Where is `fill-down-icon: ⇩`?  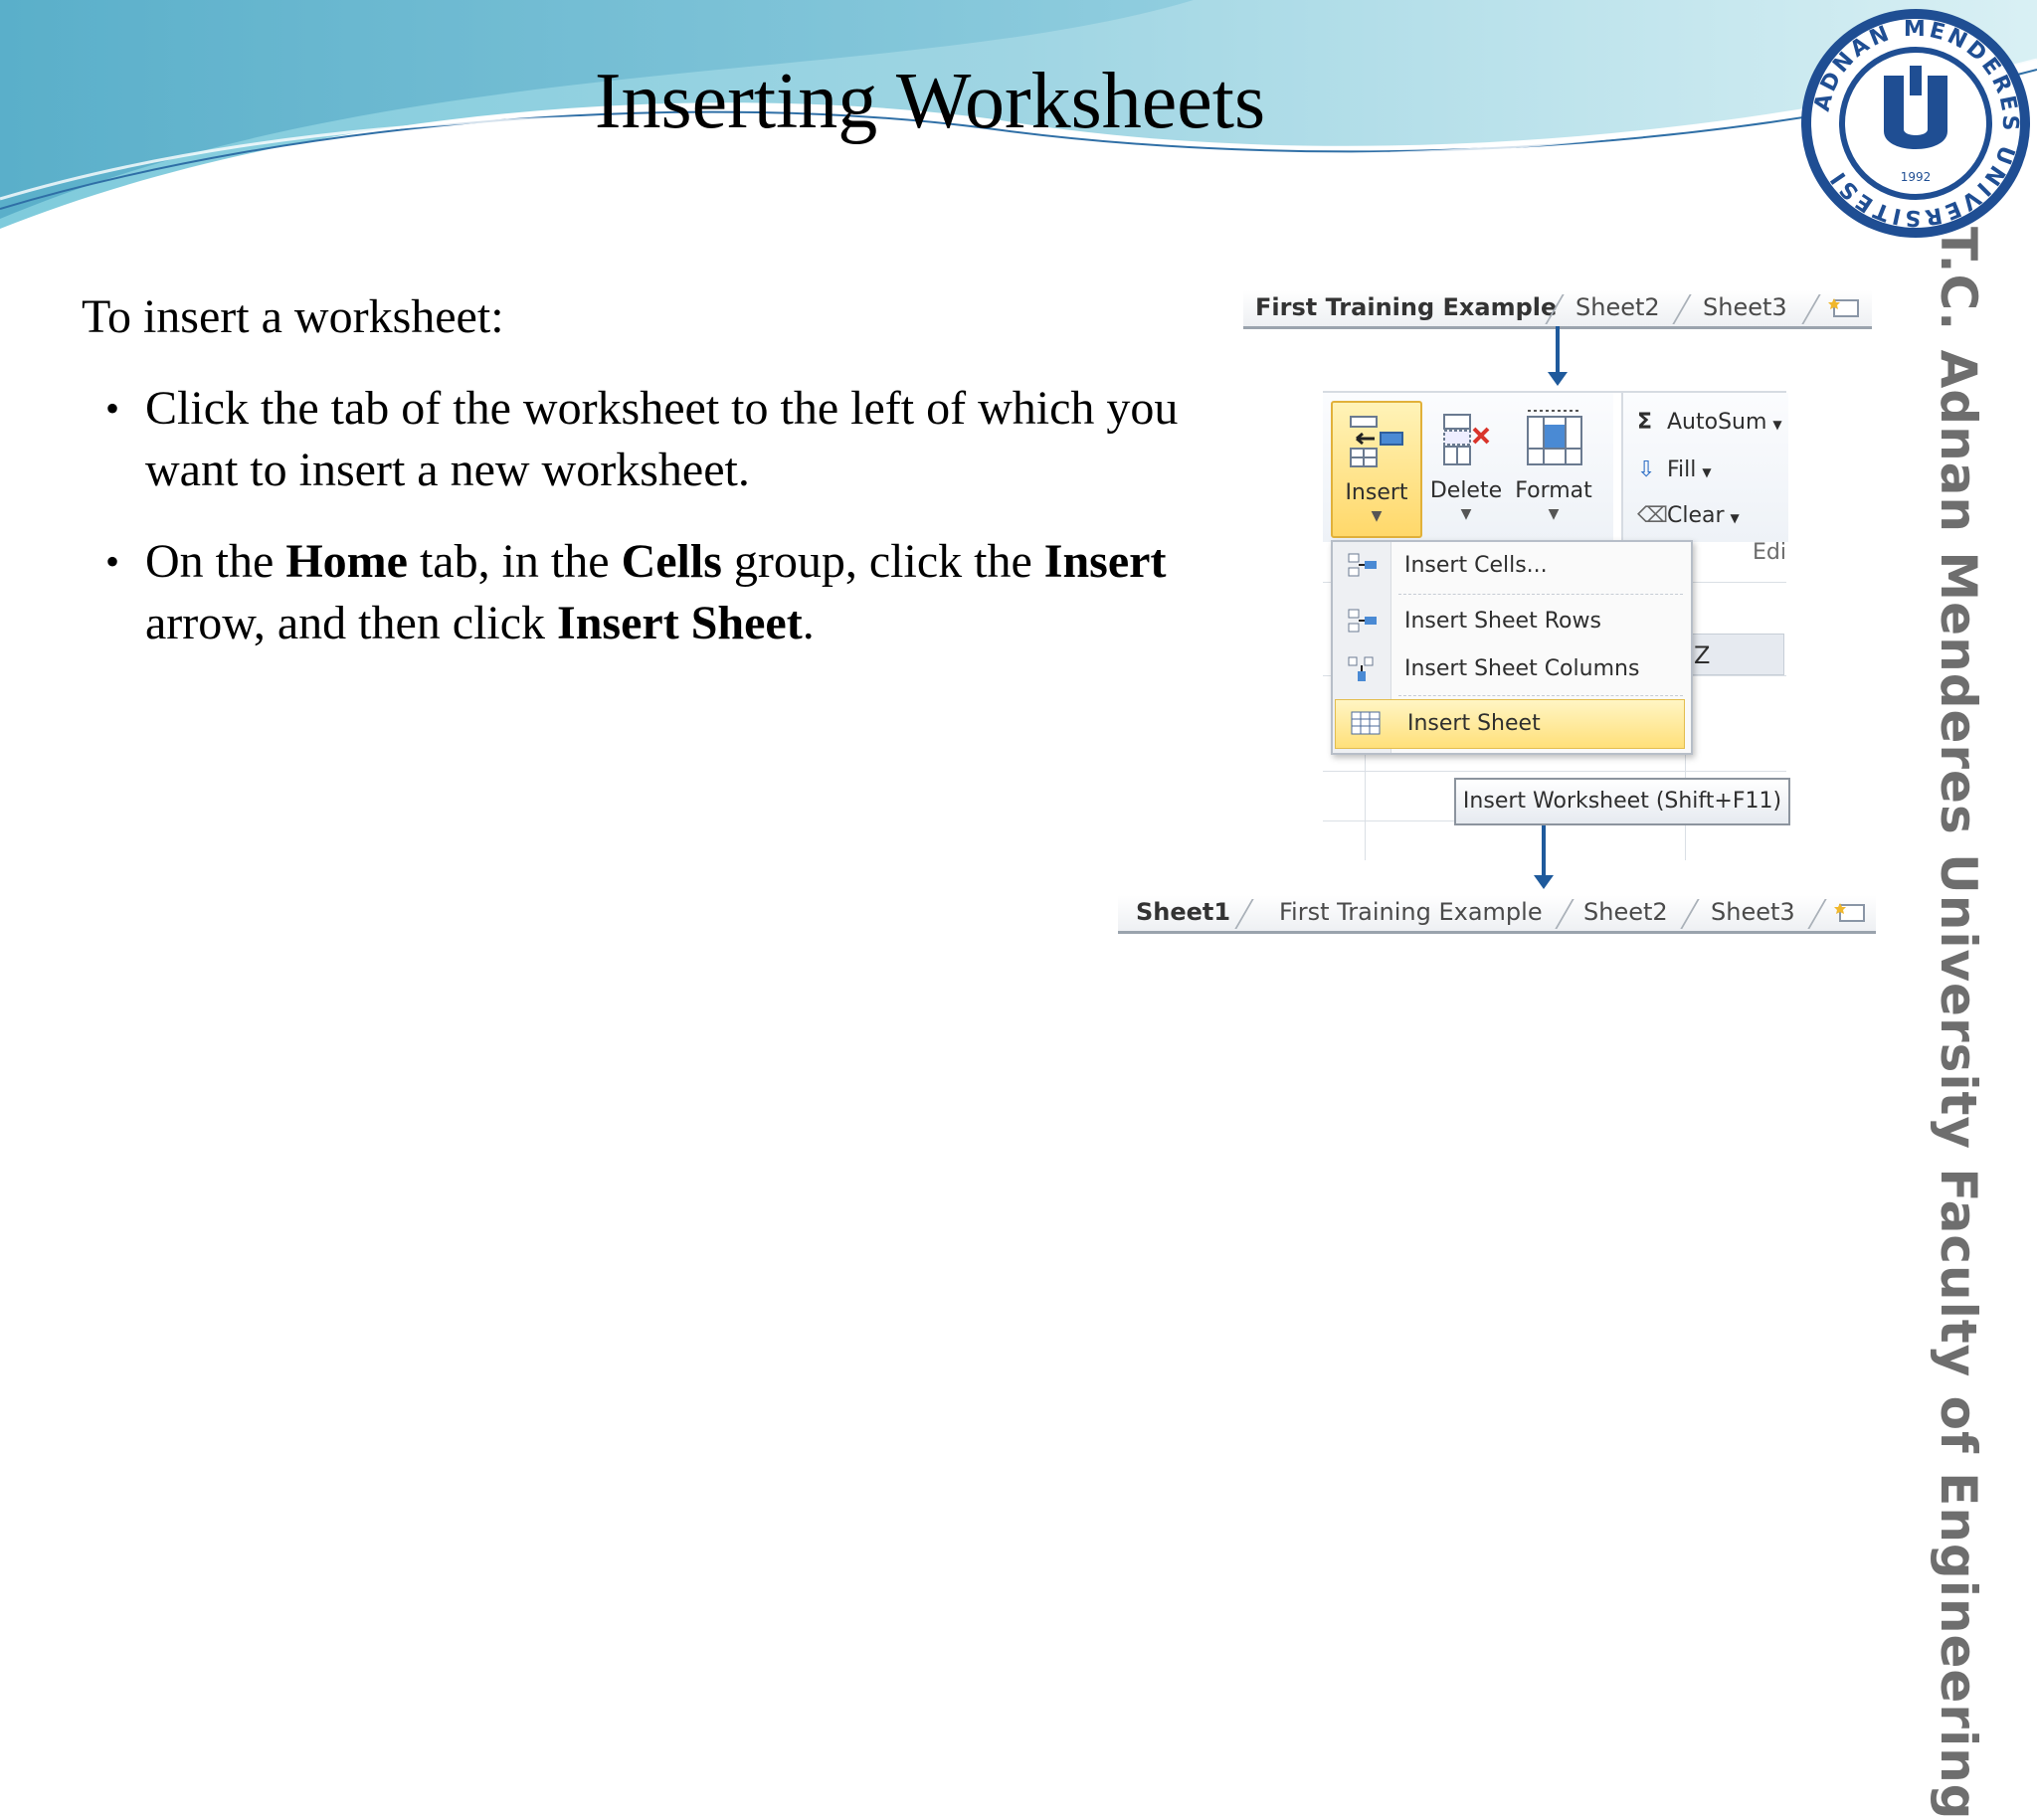 fill-down-icon: ⇩ is located at coordinates (1646, 469).